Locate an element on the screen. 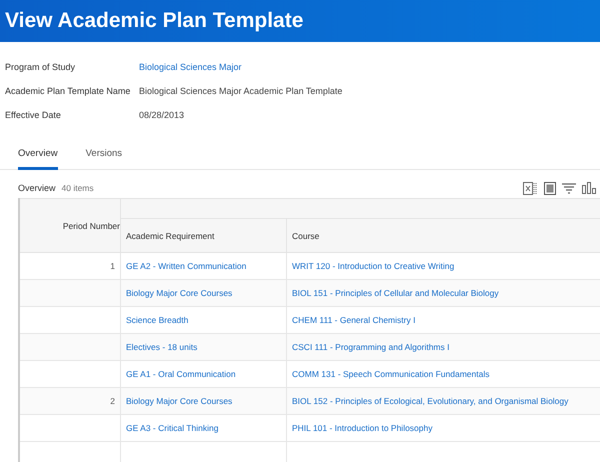 The width and height of the screenshot is (600, 462). field-label: Program of Study is located at coordinates (40, 67).